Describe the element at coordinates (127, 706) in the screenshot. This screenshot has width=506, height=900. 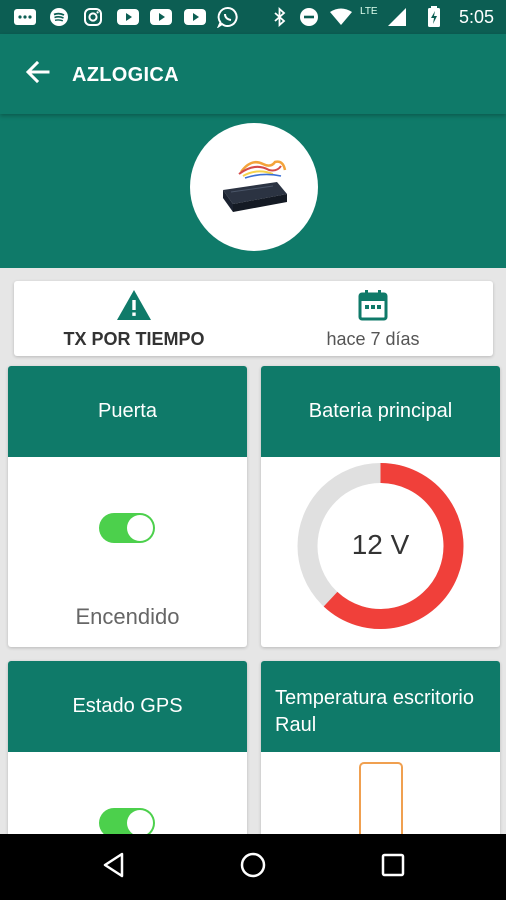
I see `tile-gps-title: Estado GPS` at that location.